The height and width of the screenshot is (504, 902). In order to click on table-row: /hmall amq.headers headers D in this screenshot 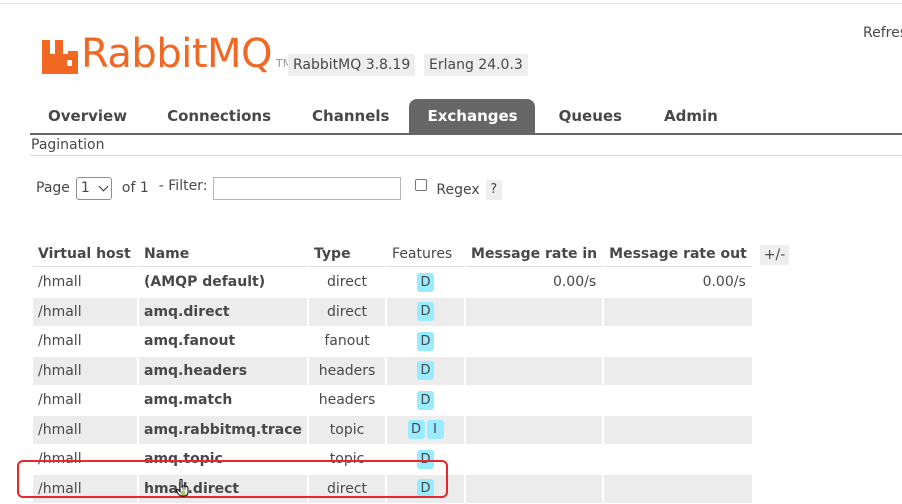, I will do `click(413, 370)`.